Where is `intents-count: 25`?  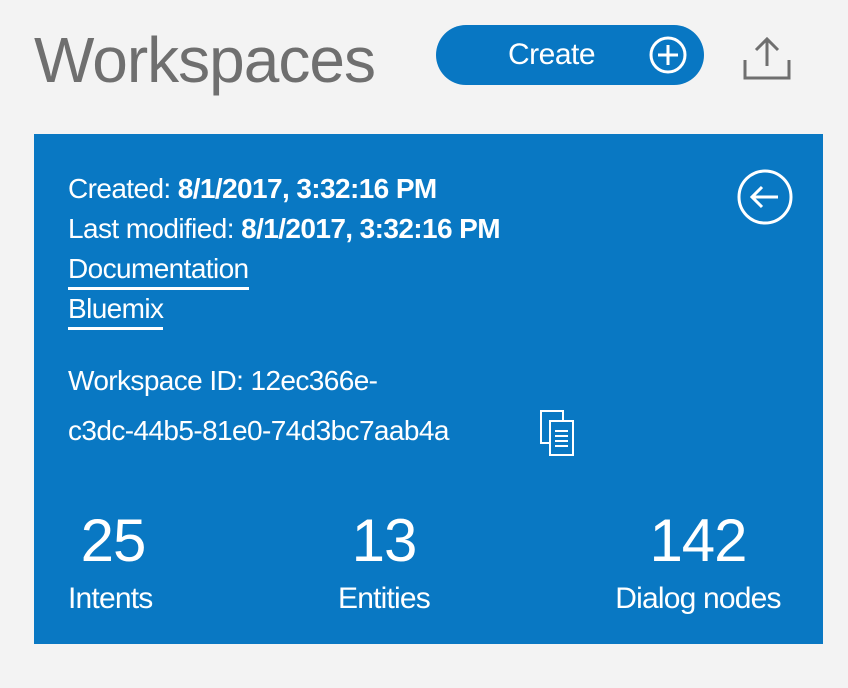 intents-count: 25 is located at coordinates (113, 540).